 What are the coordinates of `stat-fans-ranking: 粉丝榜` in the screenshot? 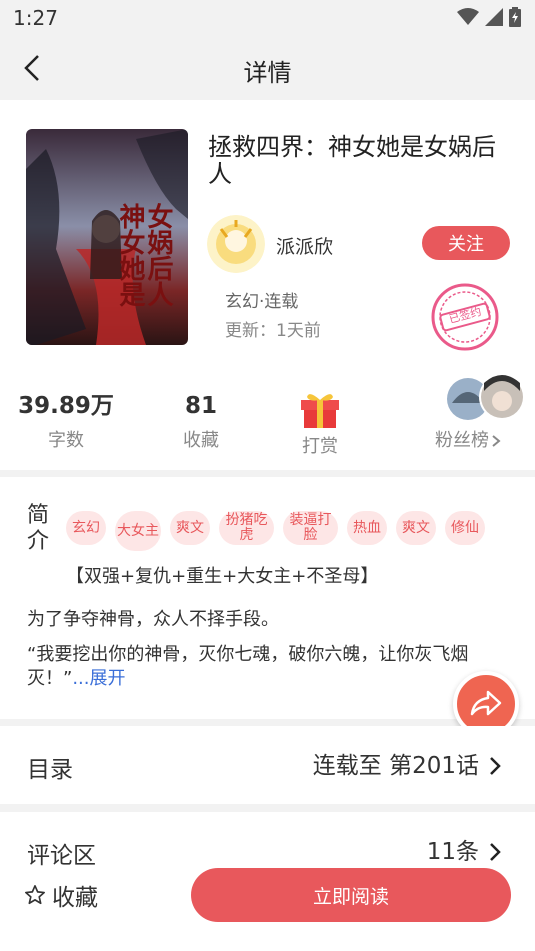 It's located at (468, 437).